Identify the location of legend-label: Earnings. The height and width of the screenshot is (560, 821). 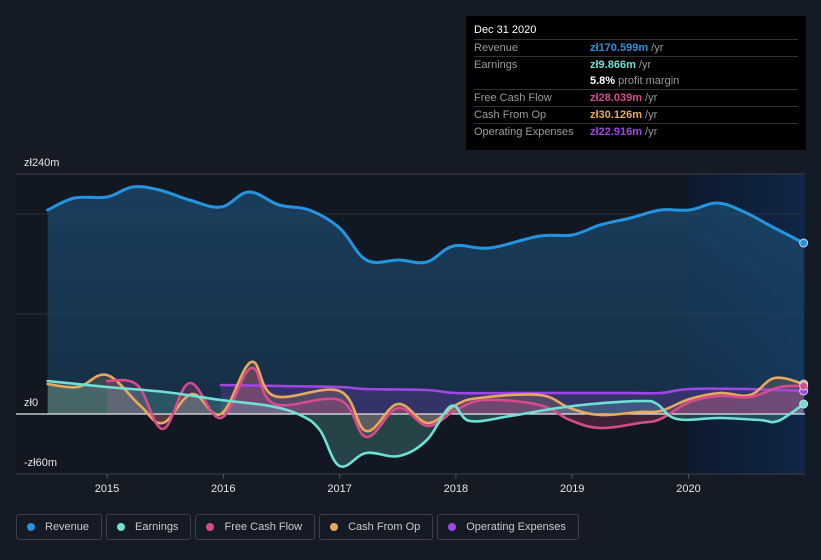
(157, 527).